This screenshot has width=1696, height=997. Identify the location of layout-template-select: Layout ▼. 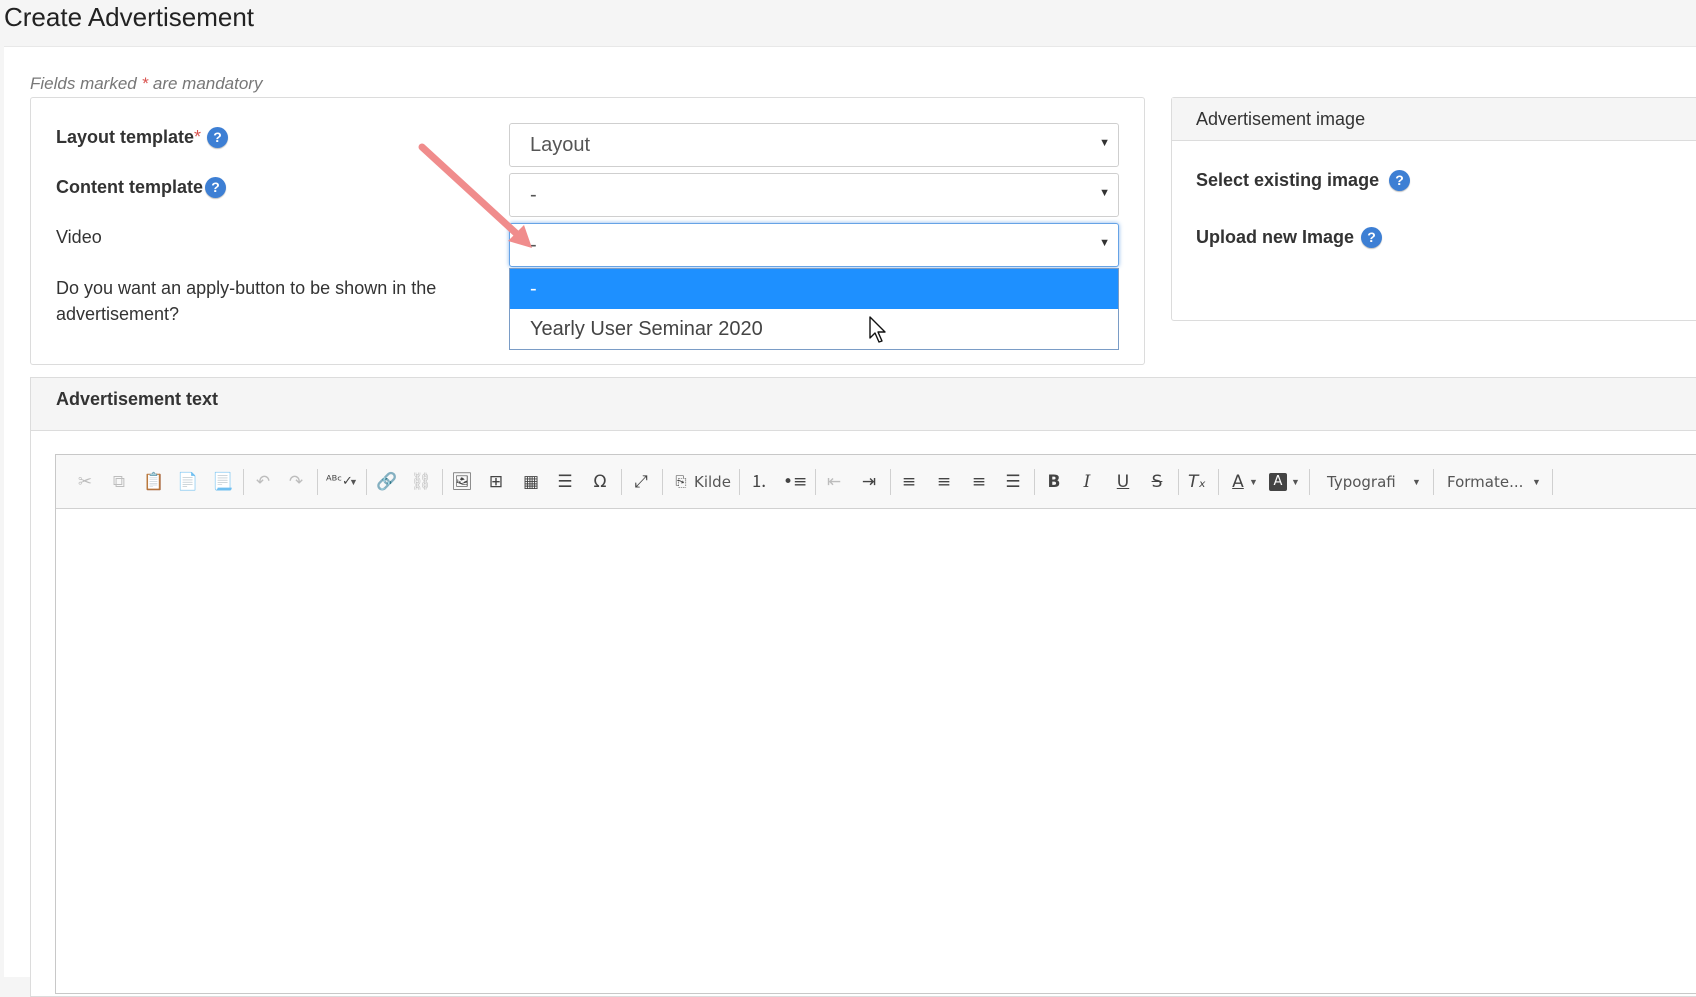
(814, 145).